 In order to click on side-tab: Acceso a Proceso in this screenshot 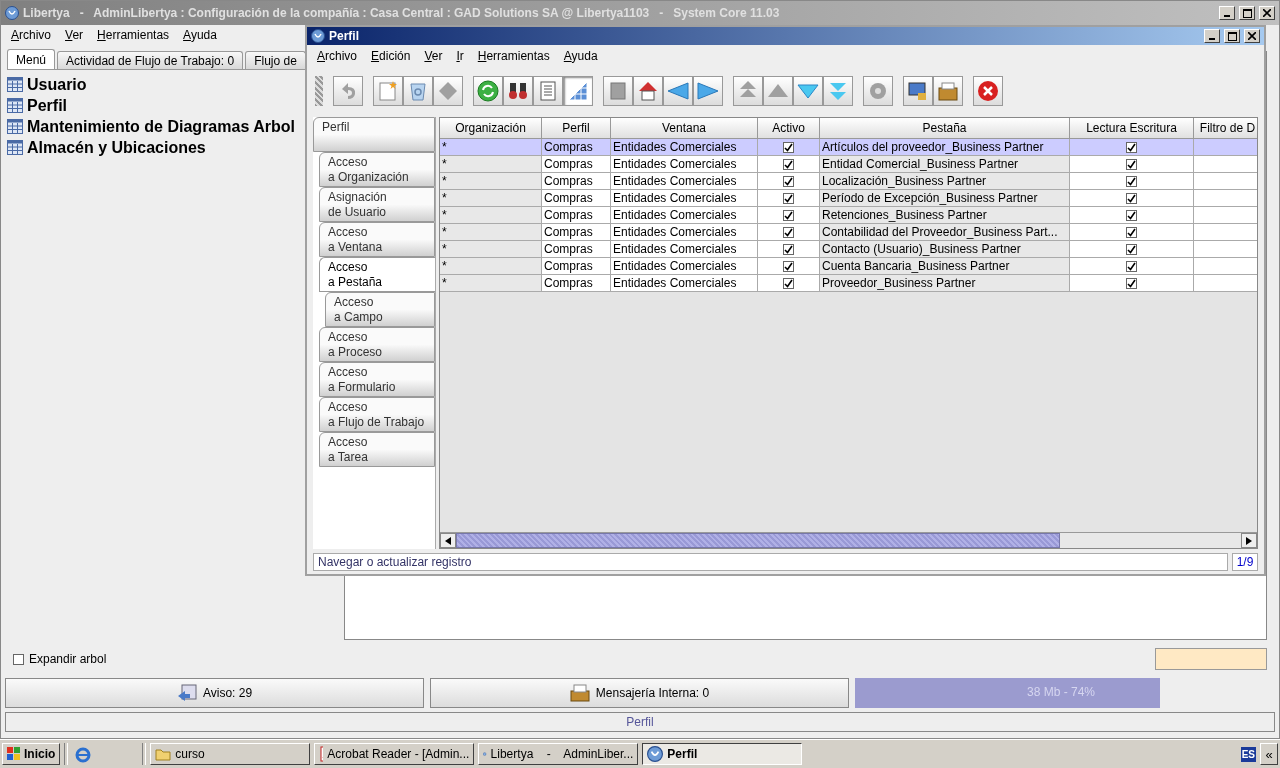, I will do `click(377, 344)`.